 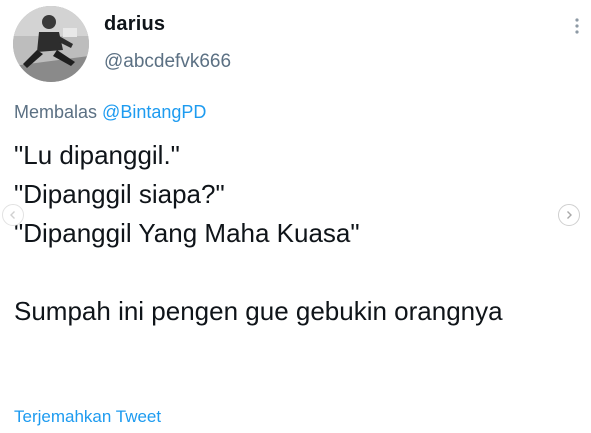 I want to click on chevron-right-icon, so click(x=569, y=215).